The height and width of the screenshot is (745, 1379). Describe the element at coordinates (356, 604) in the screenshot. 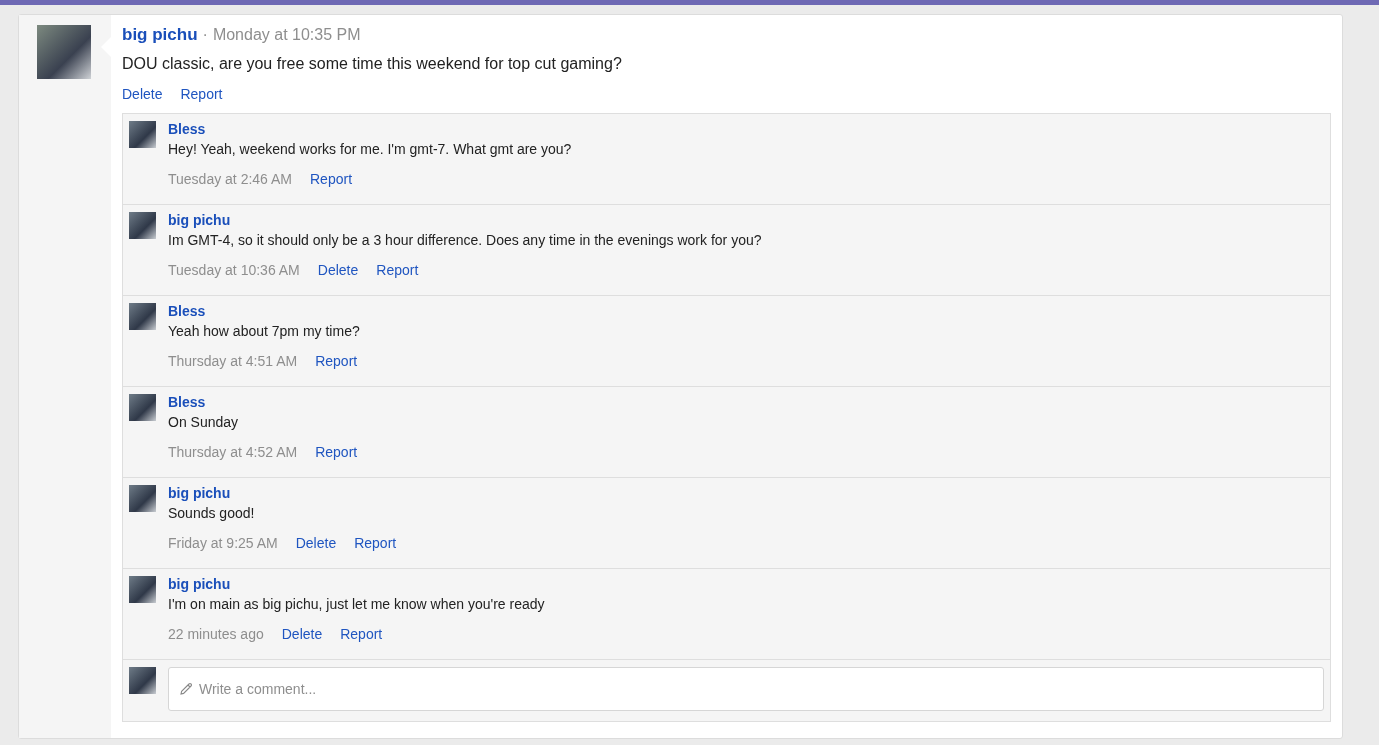

I see `comment-text: I'm on main as big pichu, just let me know when you're ready` at that location.